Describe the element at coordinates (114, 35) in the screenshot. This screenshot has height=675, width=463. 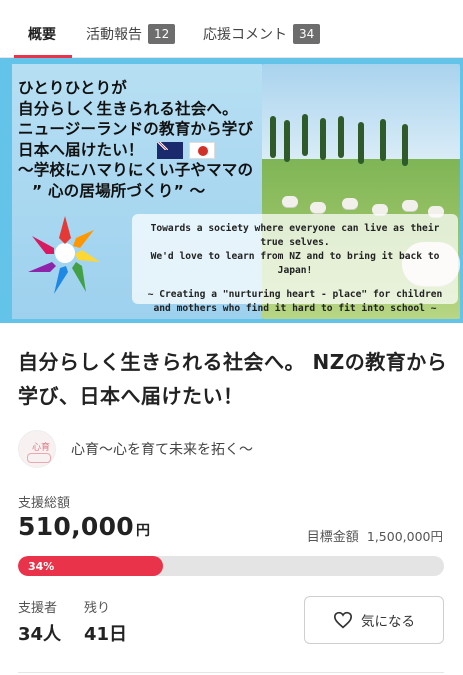
I see `tab-activity-label: 活動報告` at that location.